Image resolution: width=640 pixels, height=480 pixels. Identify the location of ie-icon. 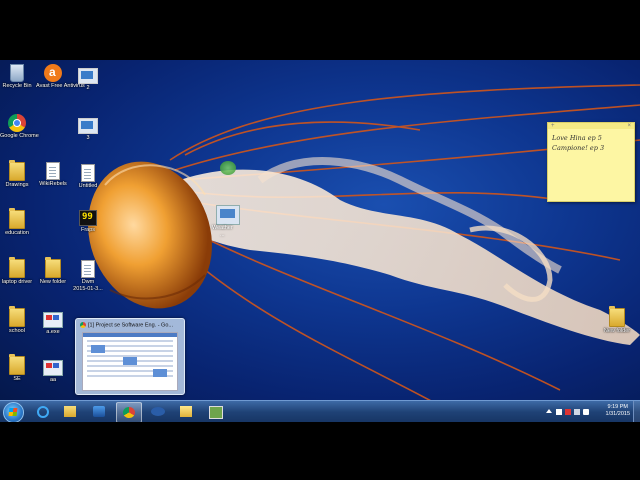
(43, 412).